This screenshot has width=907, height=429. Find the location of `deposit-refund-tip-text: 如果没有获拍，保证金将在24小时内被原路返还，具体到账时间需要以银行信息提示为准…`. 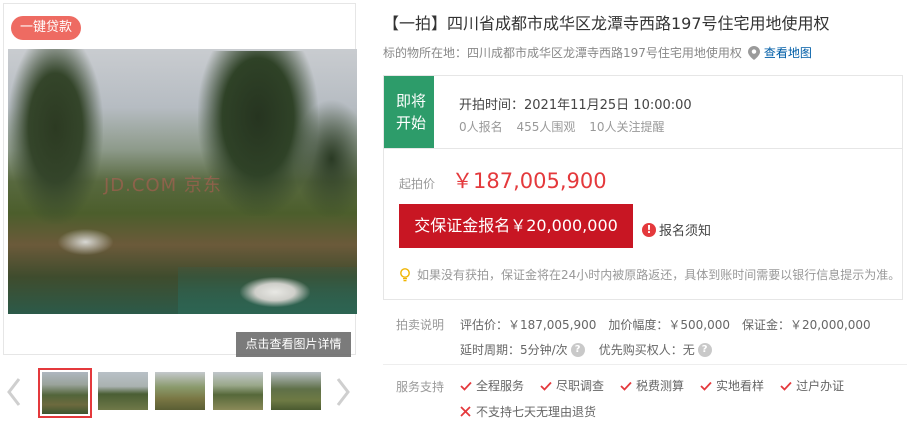

deposit-refund-tip-text: 如果没有获拍，保证金将在24小时内被原路返还，具体到账时间需要以银行信息提示为准… is located at coordinates (659, 275).